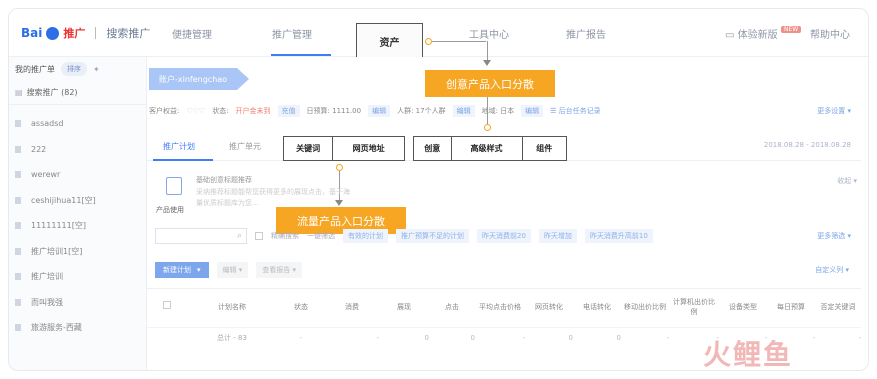  Describe the element at coordinates (579, 111) in the screenshot. I see `task-log-label: 后台任务记录` at that location.